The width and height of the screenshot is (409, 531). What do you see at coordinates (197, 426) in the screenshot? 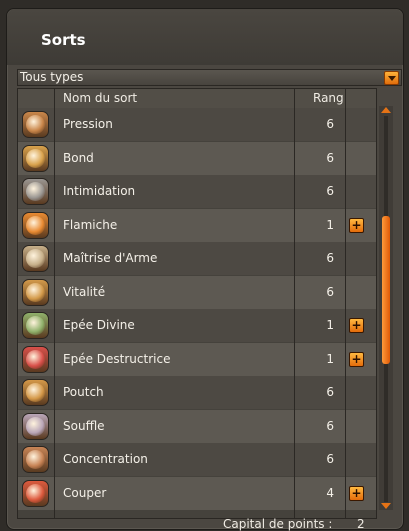
I see `table-row: Souffle 6` at bounding box center [197, 426].